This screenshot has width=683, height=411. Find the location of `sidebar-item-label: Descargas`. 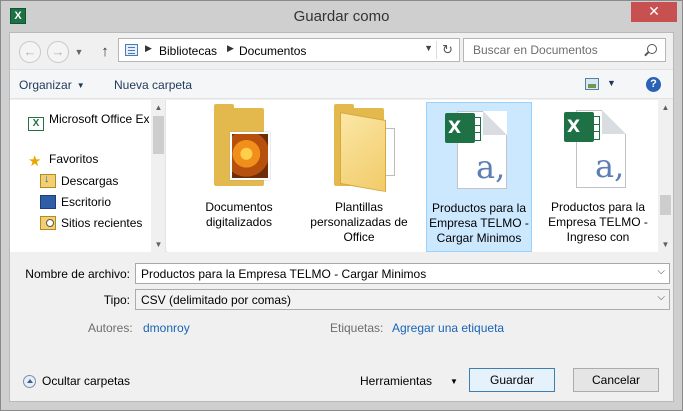

sidebar-item-label: Descargas is located at coordinates (90, 181).